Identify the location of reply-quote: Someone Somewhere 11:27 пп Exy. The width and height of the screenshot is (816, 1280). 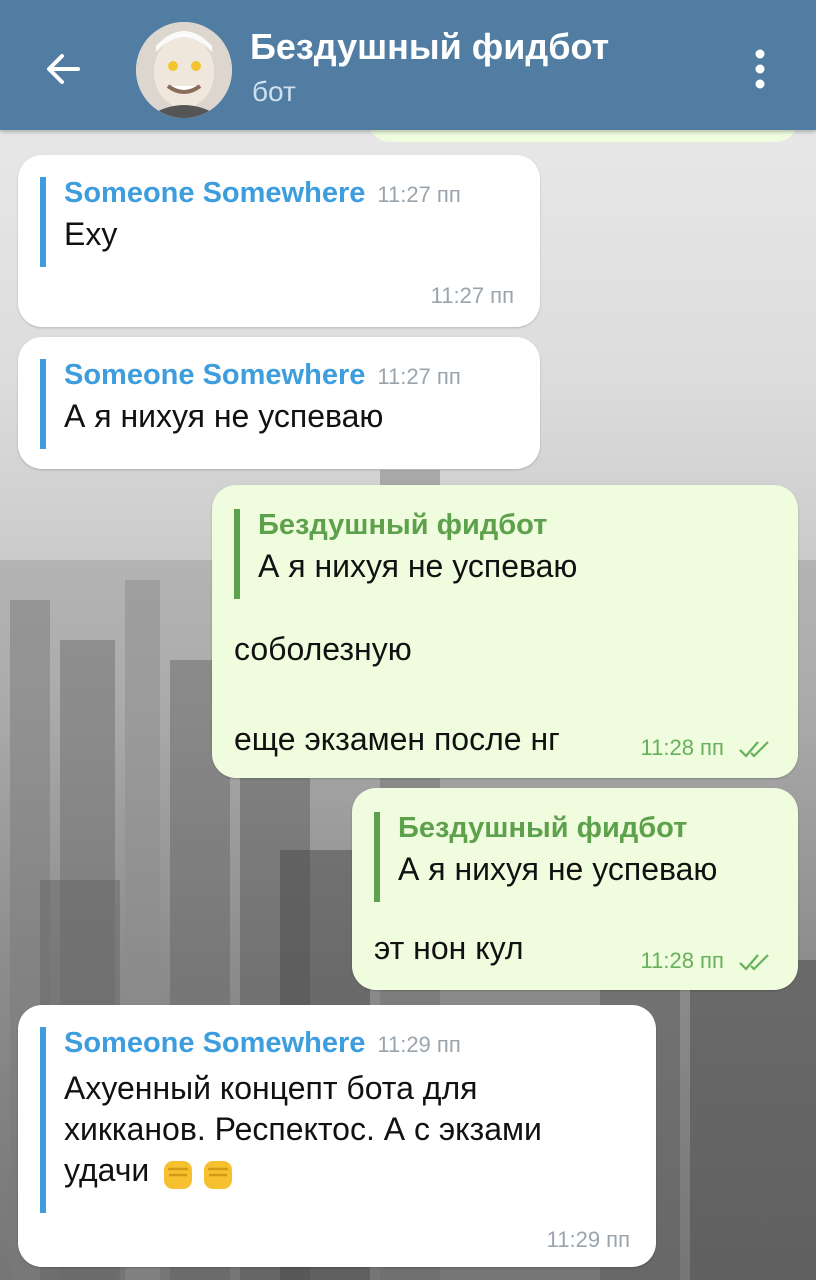
(250, 222).